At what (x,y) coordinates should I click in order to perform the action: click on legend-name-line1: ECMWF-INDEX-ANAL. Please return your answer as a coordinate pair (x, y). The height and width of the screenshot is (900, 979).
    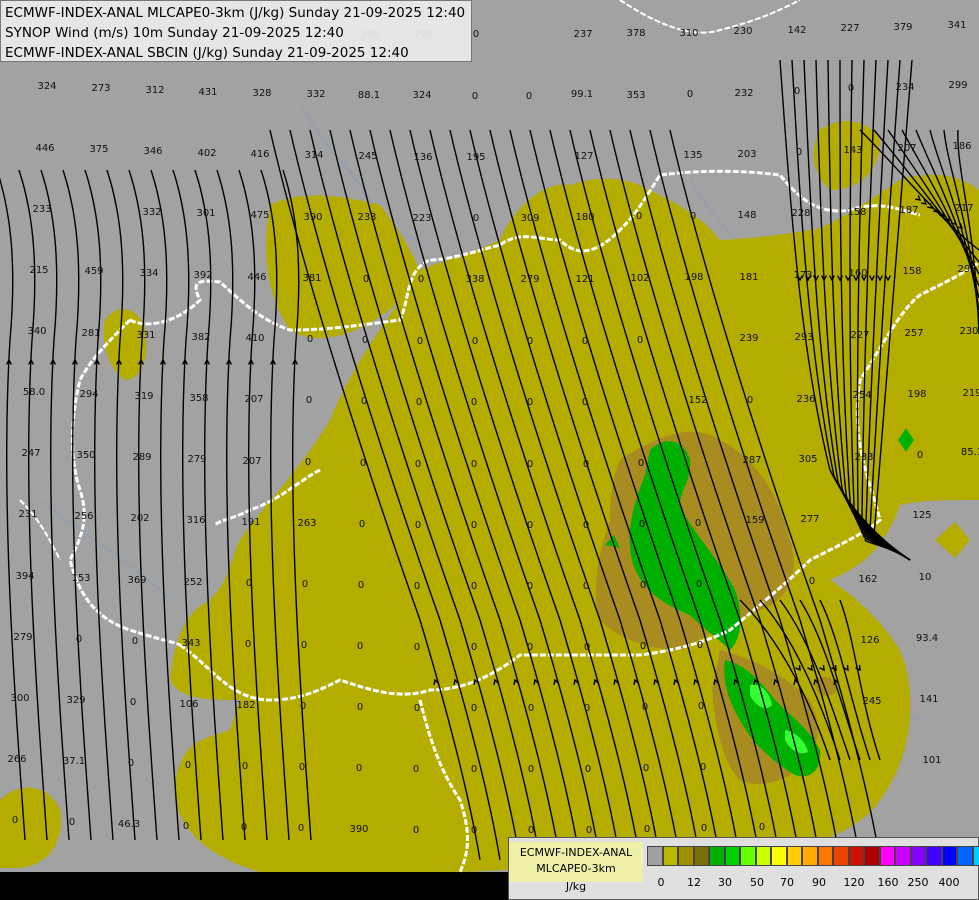
    Looking at the image, I should click on (576, 852).